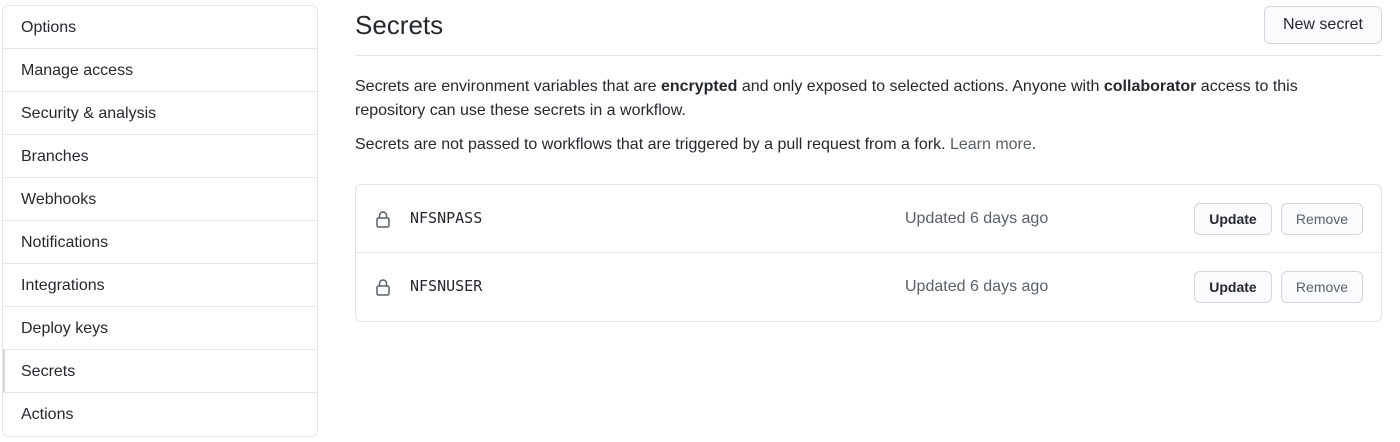 This screenshot has width=1400, height=442. Describe the element at coordinates (160, 328) in the screenshot. I see `sidebar-item-deploy-keys: Deploy keys` at that location.